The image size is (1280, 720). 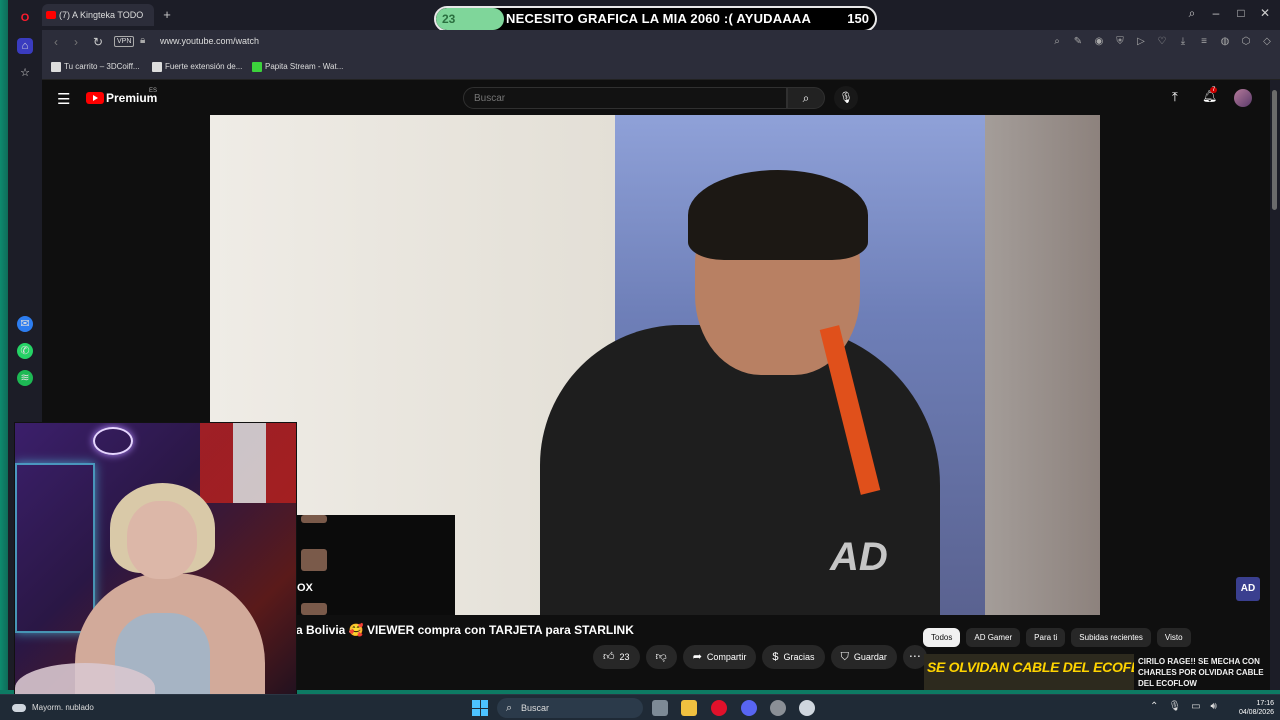 What do you see at coordinates (153, 91) in the screenshot?
I see `region-code: ES` at bounding box center [153, 91].